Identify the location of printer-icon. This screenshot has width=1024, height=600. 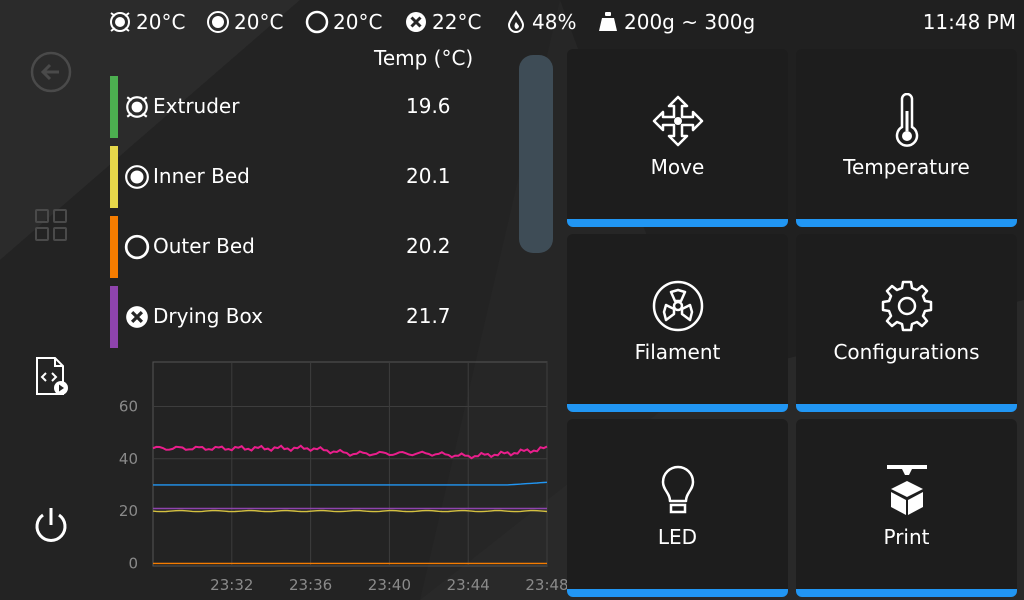
(906, 490).